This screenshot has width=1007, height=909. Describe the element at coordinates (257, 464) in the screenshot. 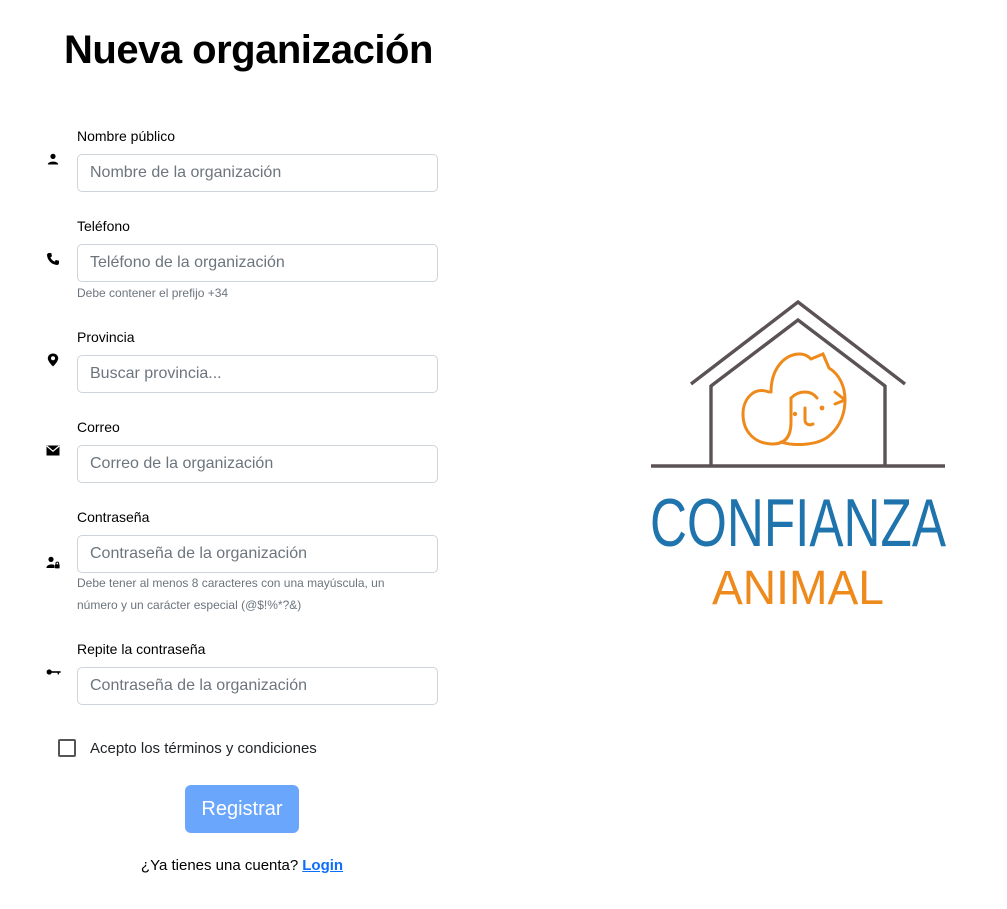

I see `email-input` at that location.